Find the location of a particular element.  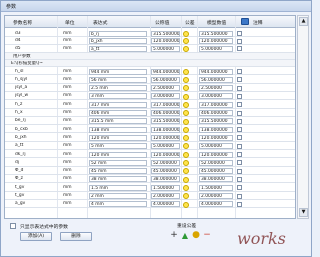

group-user-params: 用户参数 is located at coordinates (150, 56).